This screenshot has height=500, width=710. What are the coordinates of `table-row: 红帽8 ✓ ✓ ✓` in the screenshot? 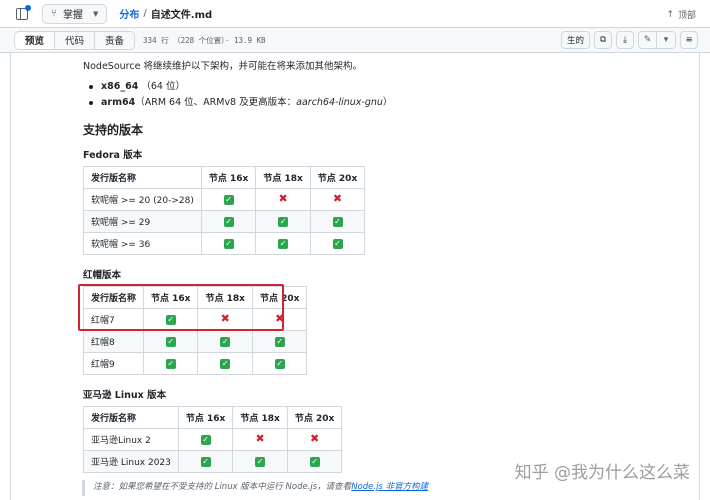 It's located at (195, 341).